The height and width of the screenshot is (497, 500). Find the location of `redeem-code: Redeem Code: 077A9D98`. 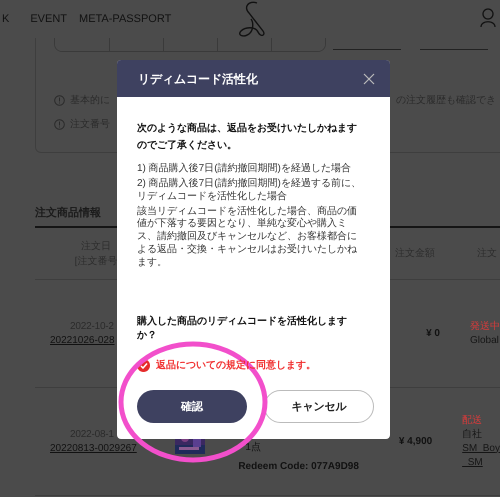

redeem-code: Redeem Code: 077A9D98 is located at coordinates (298, 467).